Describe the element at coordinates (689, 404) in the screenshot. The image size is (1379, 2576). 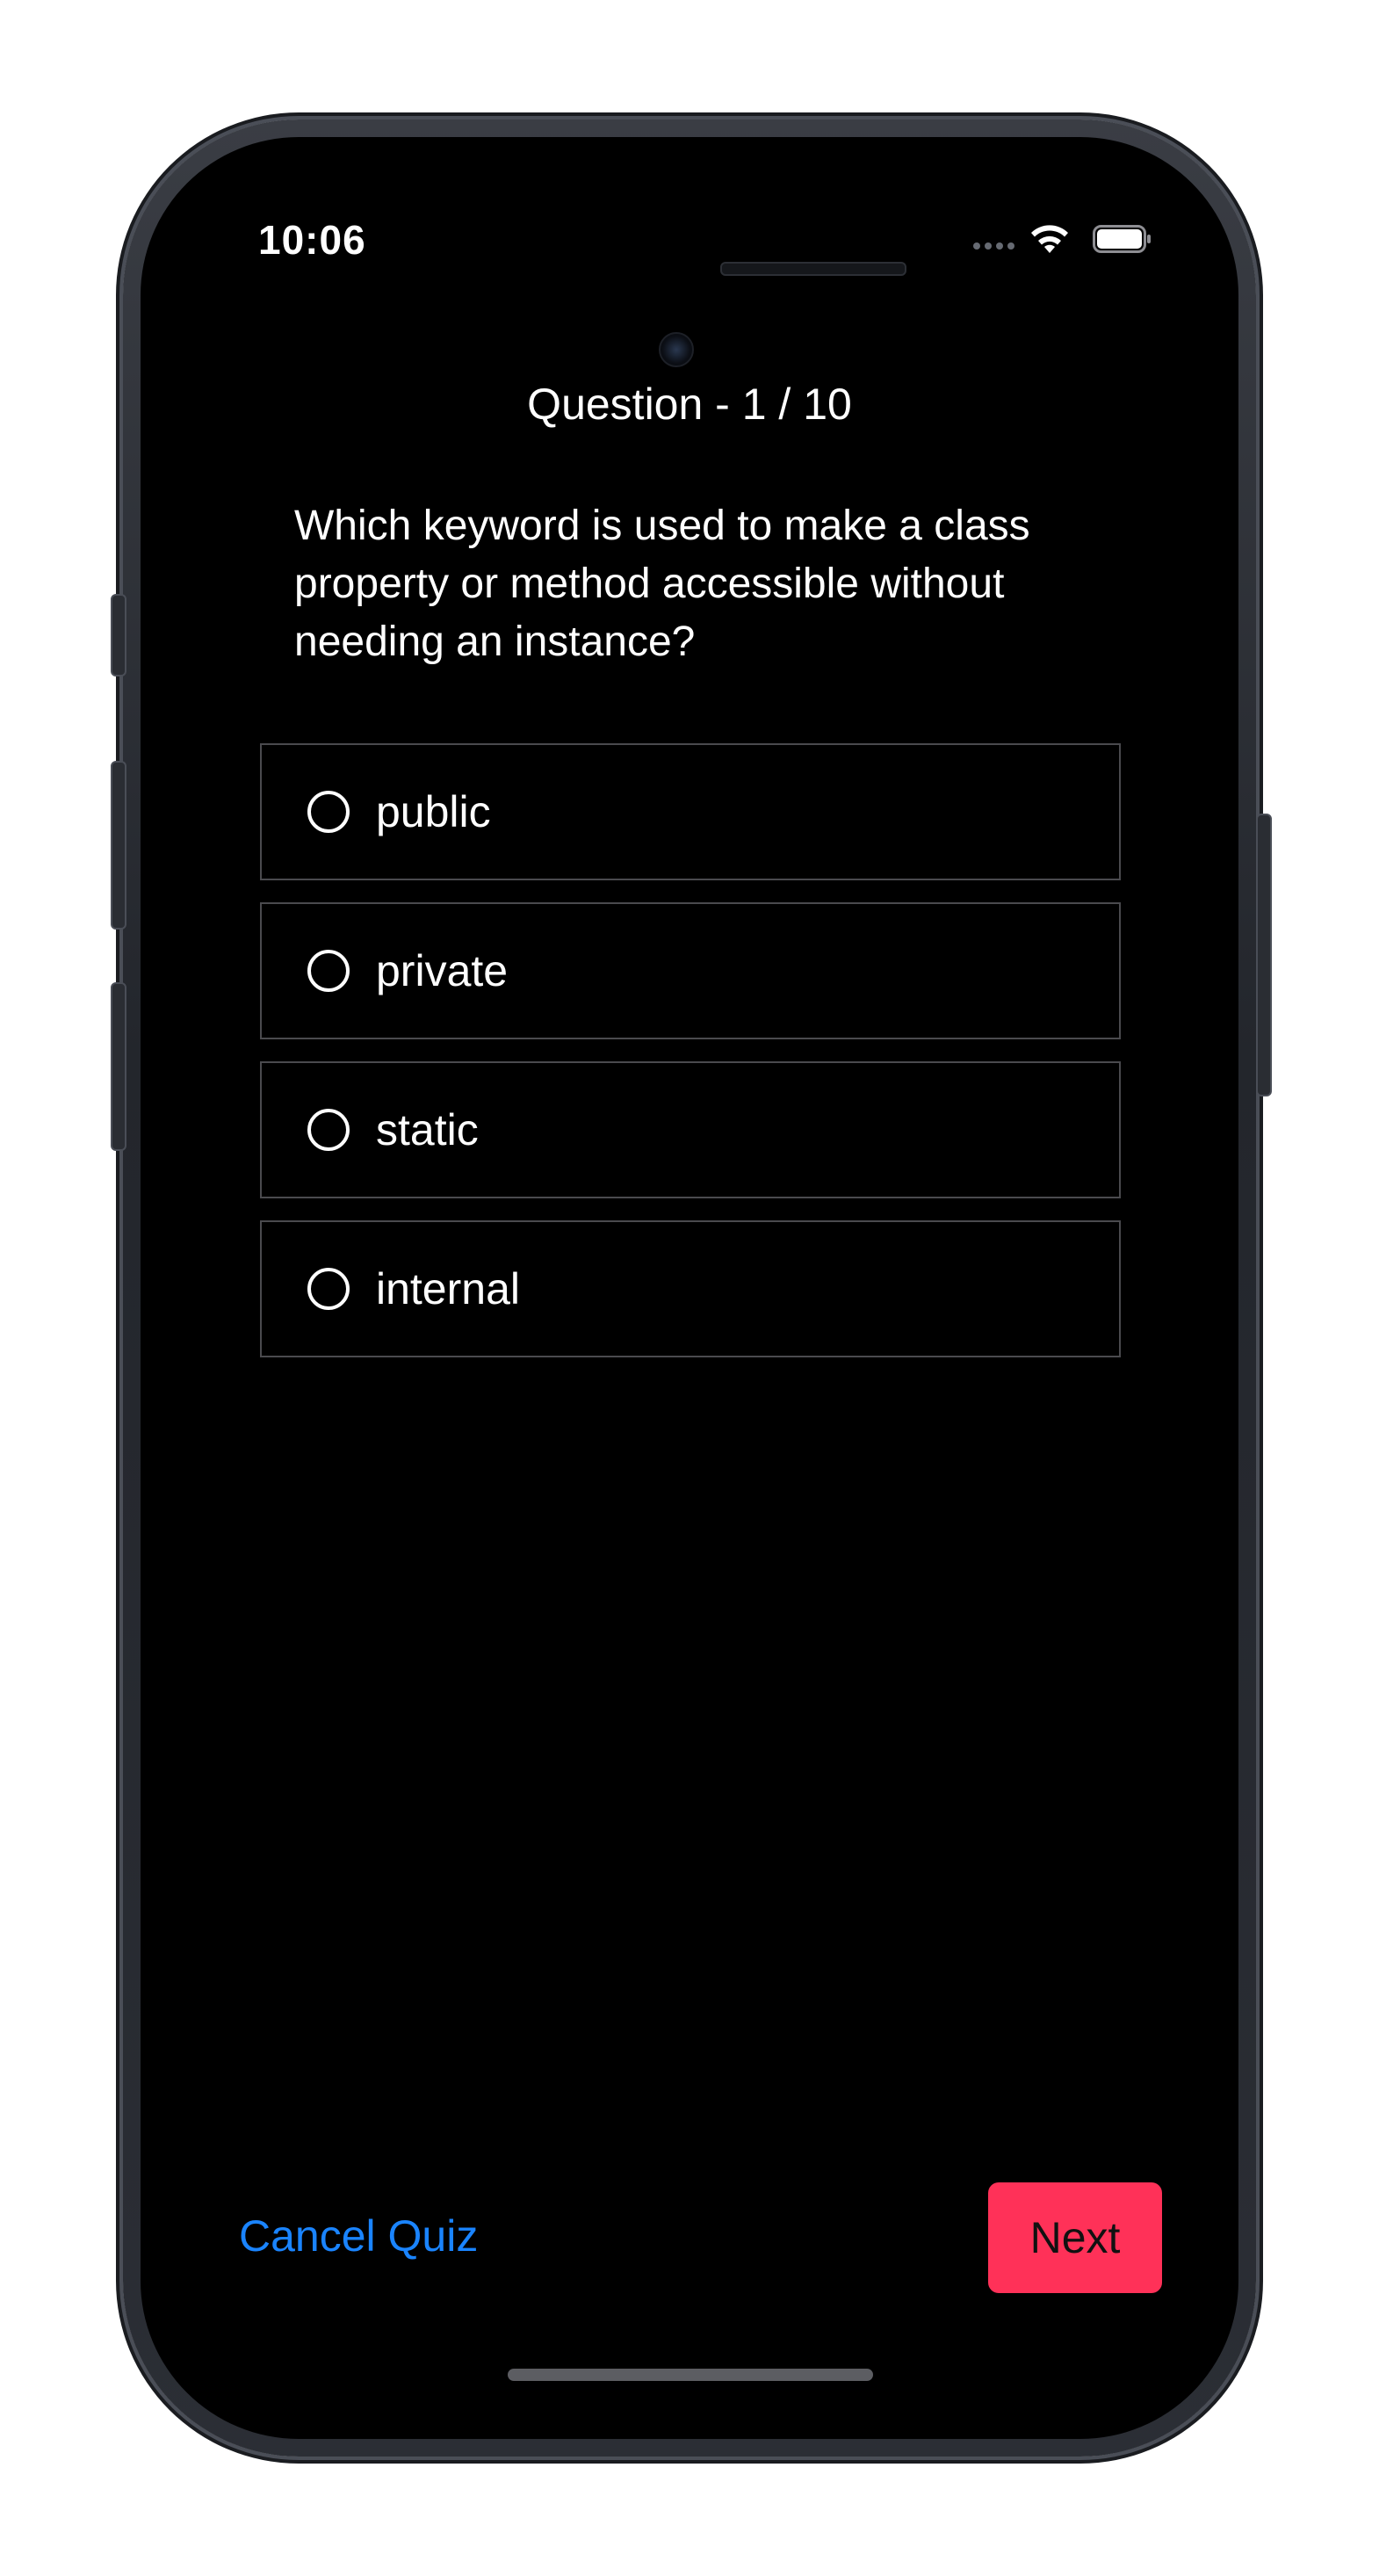
I see `question-progress: Question - 1 / 10` at that location.